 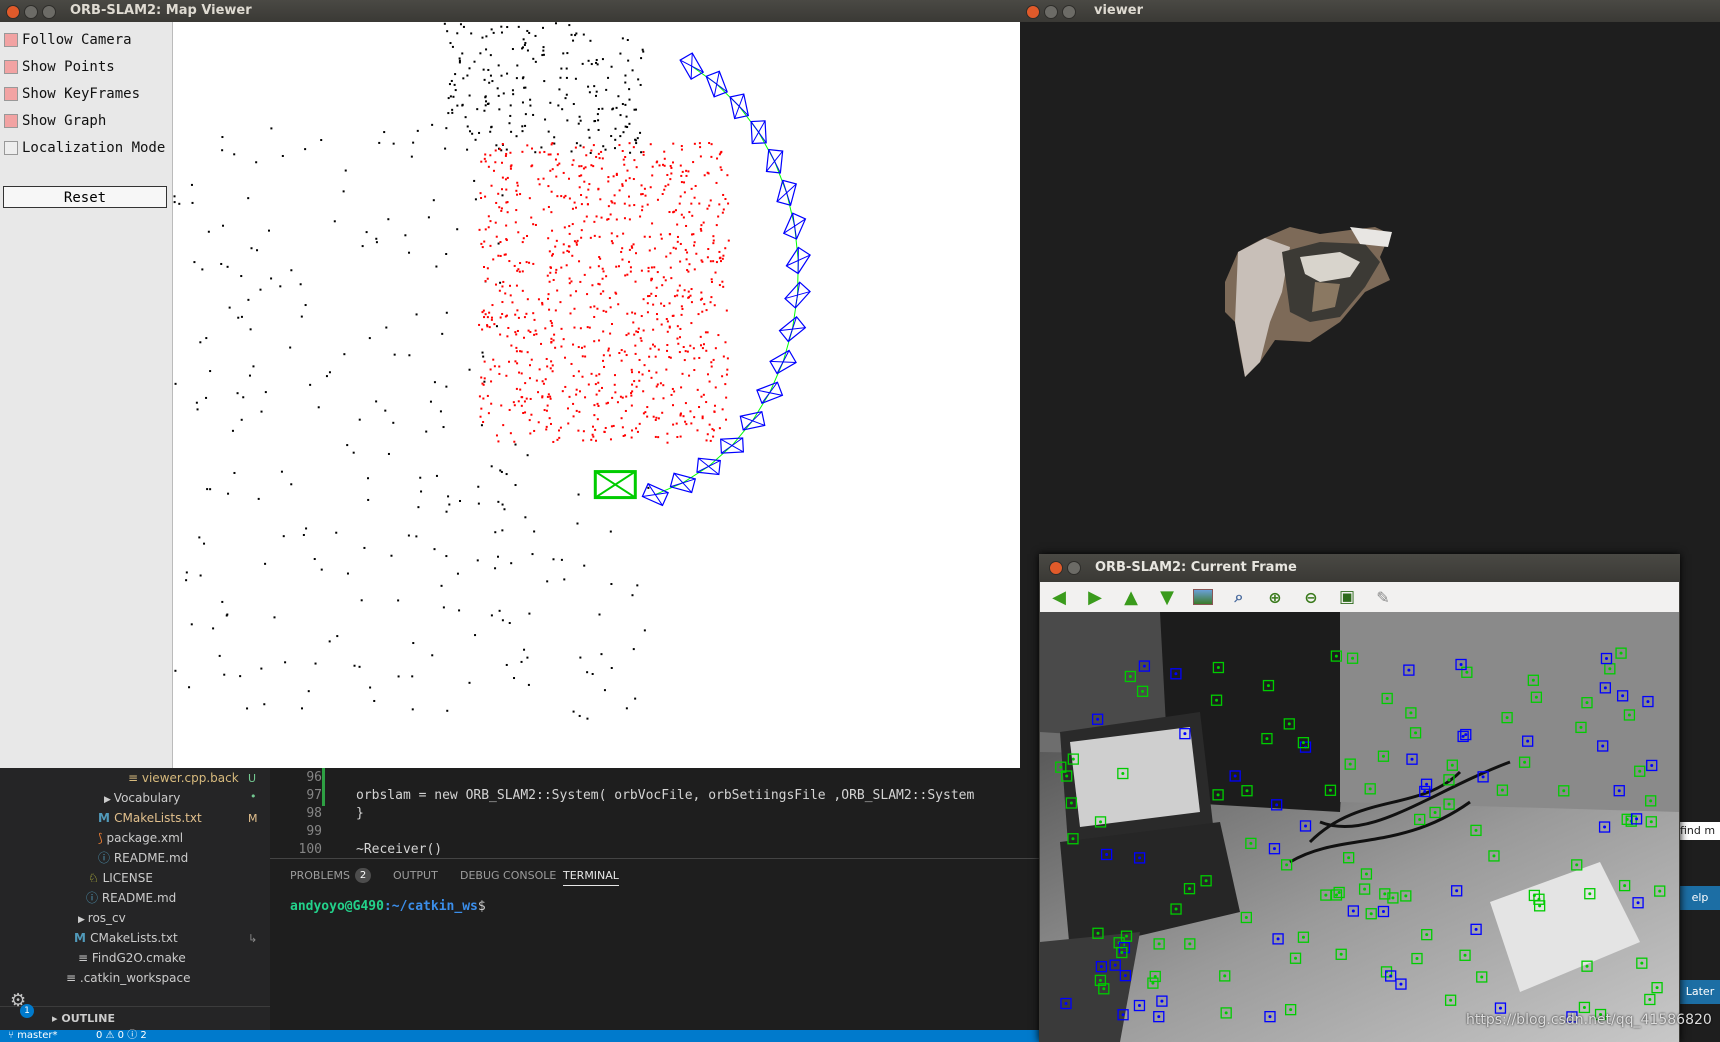 I want to click on license-icon: ♘, so click(x=95, y=878).